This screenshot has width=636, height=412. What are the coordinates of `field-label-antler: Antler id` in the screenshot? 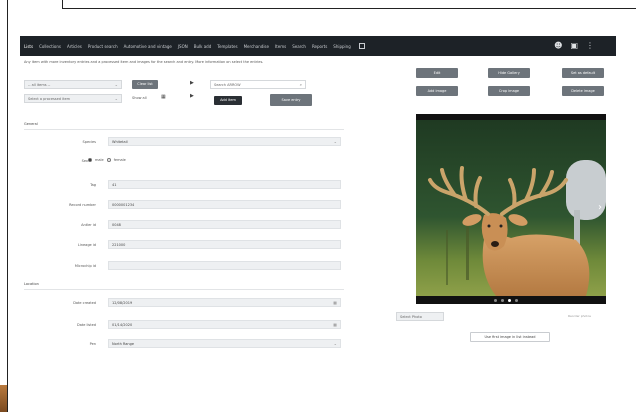 It's located at (88, 225).